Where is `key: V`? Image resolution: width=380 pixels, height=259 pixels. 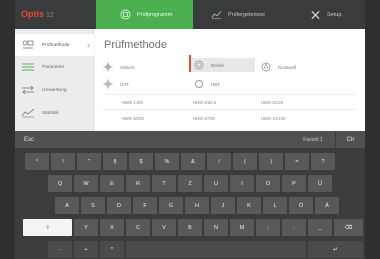
key: V is located at coordinates (164, 227).